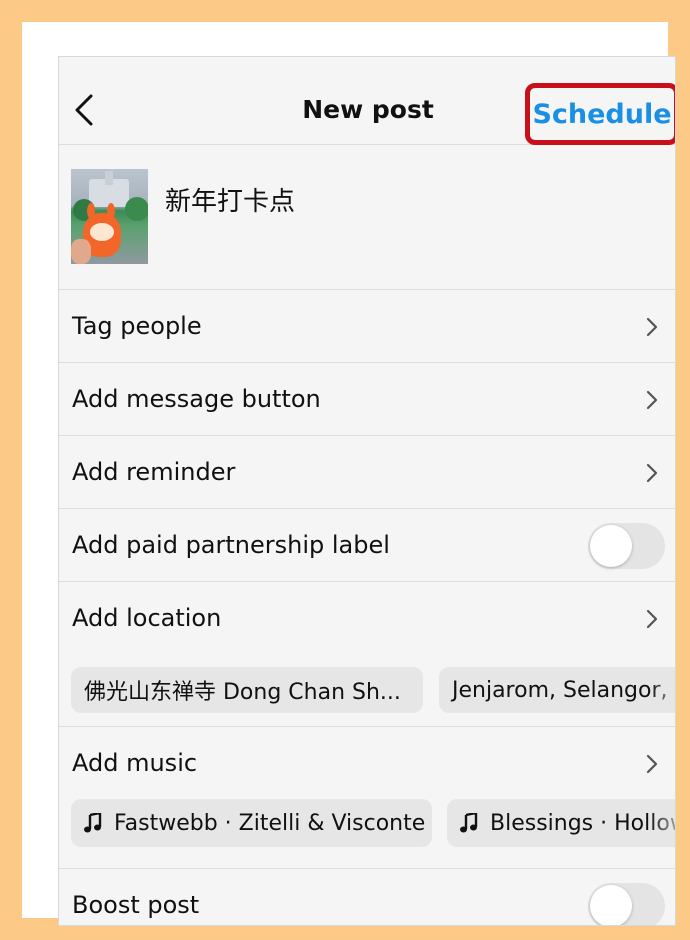 Image resolution: width=690 pixels, height=940 pixels. Describe the element at coordinates (136, 905) in the screenshot. I see `boost-post-label: Boost post` at that location.